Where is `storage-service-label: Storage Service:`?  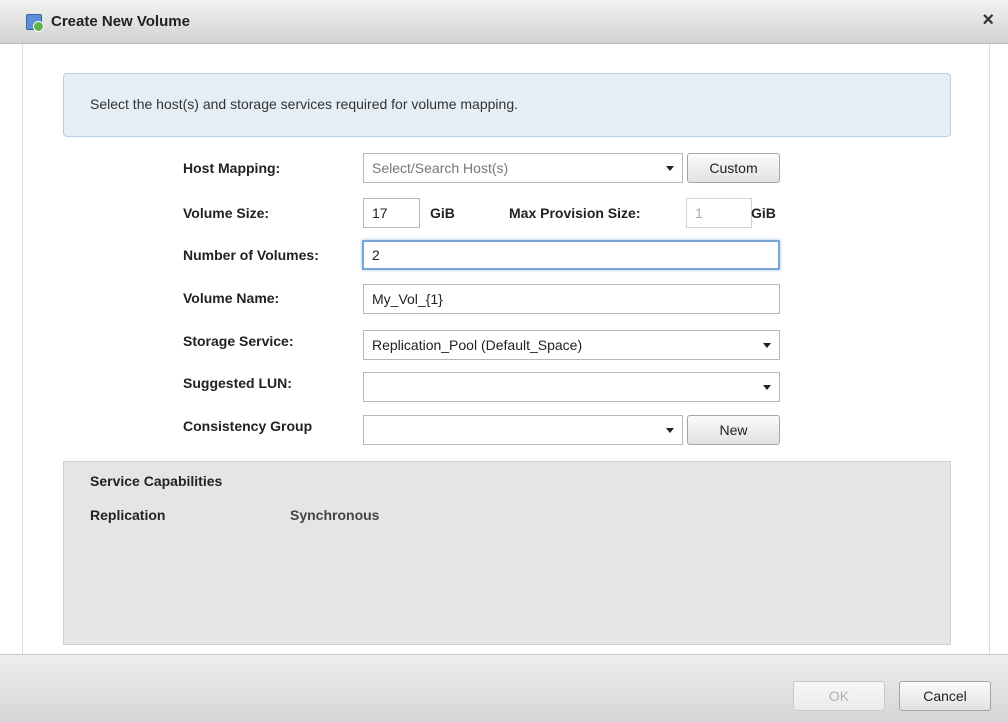 storage-service-label: Storage Service: is located at coordinates (238, 341).